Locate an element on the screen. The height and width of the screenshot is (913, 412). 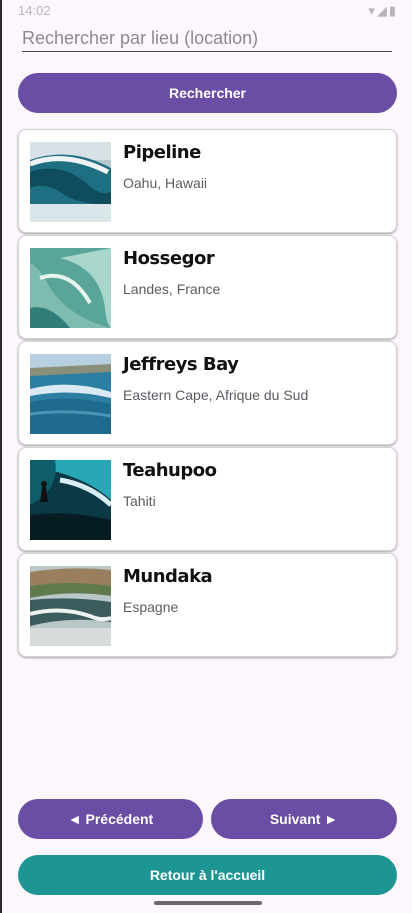
spot-name: Jeffreys Bay is located at coordinates (181, 364).